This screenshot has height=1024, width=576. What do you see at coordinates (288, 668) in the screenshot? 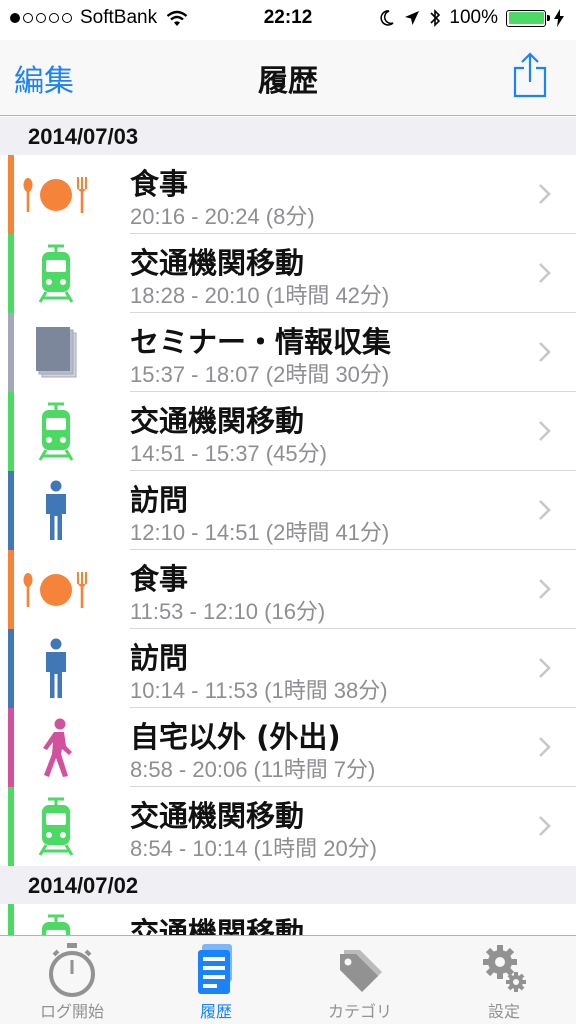
I see `list-item: 訪問 10:14 - 11:53 (1時間 38分)` at bounding box center [288, 668].